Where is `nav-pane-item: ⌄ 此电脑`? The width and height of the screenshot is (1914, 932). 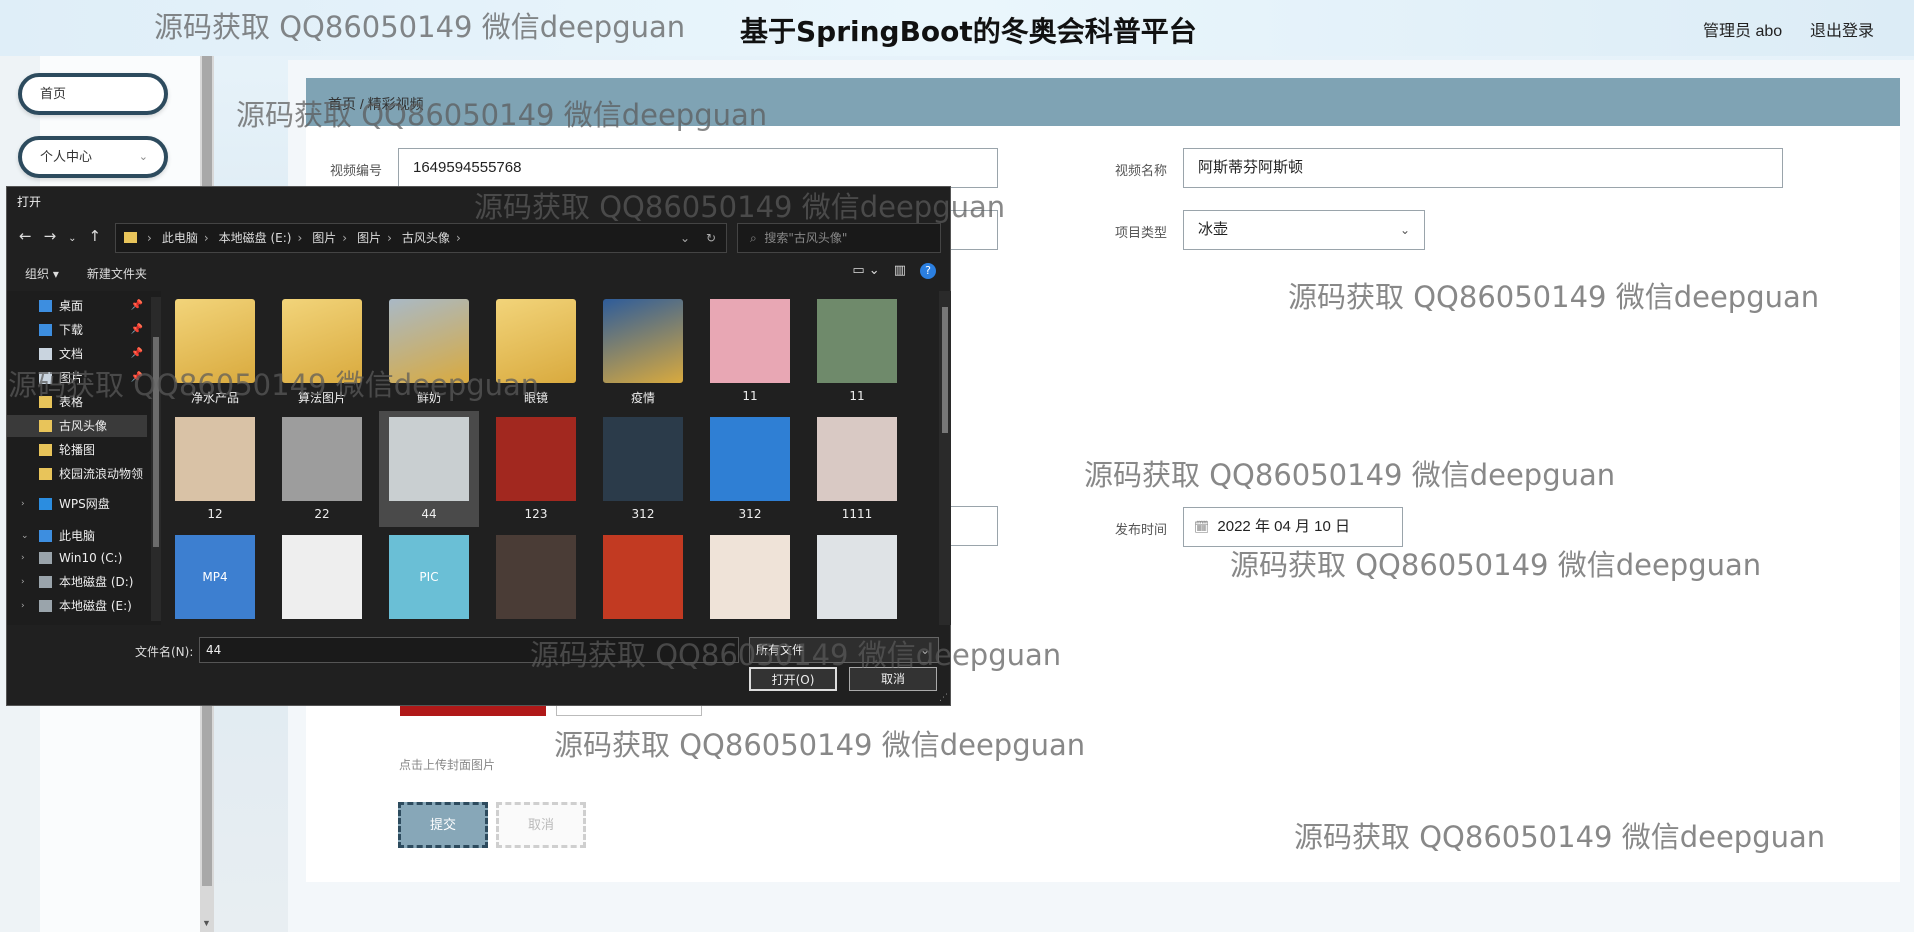
nav-pane-item: ⌄ 此电脑 is located at coordinates (77, 536).